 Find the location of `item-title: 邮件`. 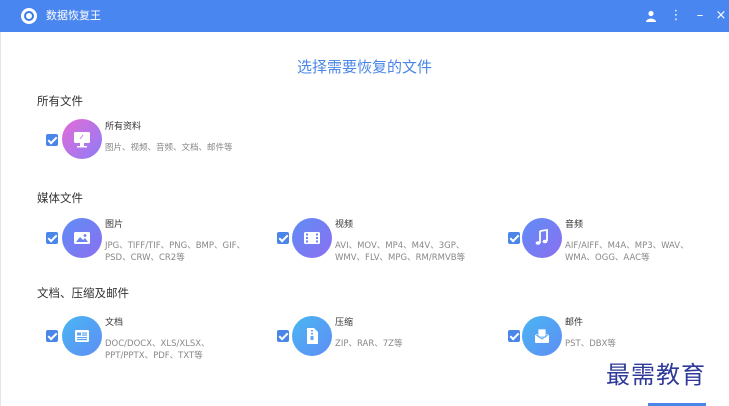

item-title: 邮件 is located at coordinates (574, 323).